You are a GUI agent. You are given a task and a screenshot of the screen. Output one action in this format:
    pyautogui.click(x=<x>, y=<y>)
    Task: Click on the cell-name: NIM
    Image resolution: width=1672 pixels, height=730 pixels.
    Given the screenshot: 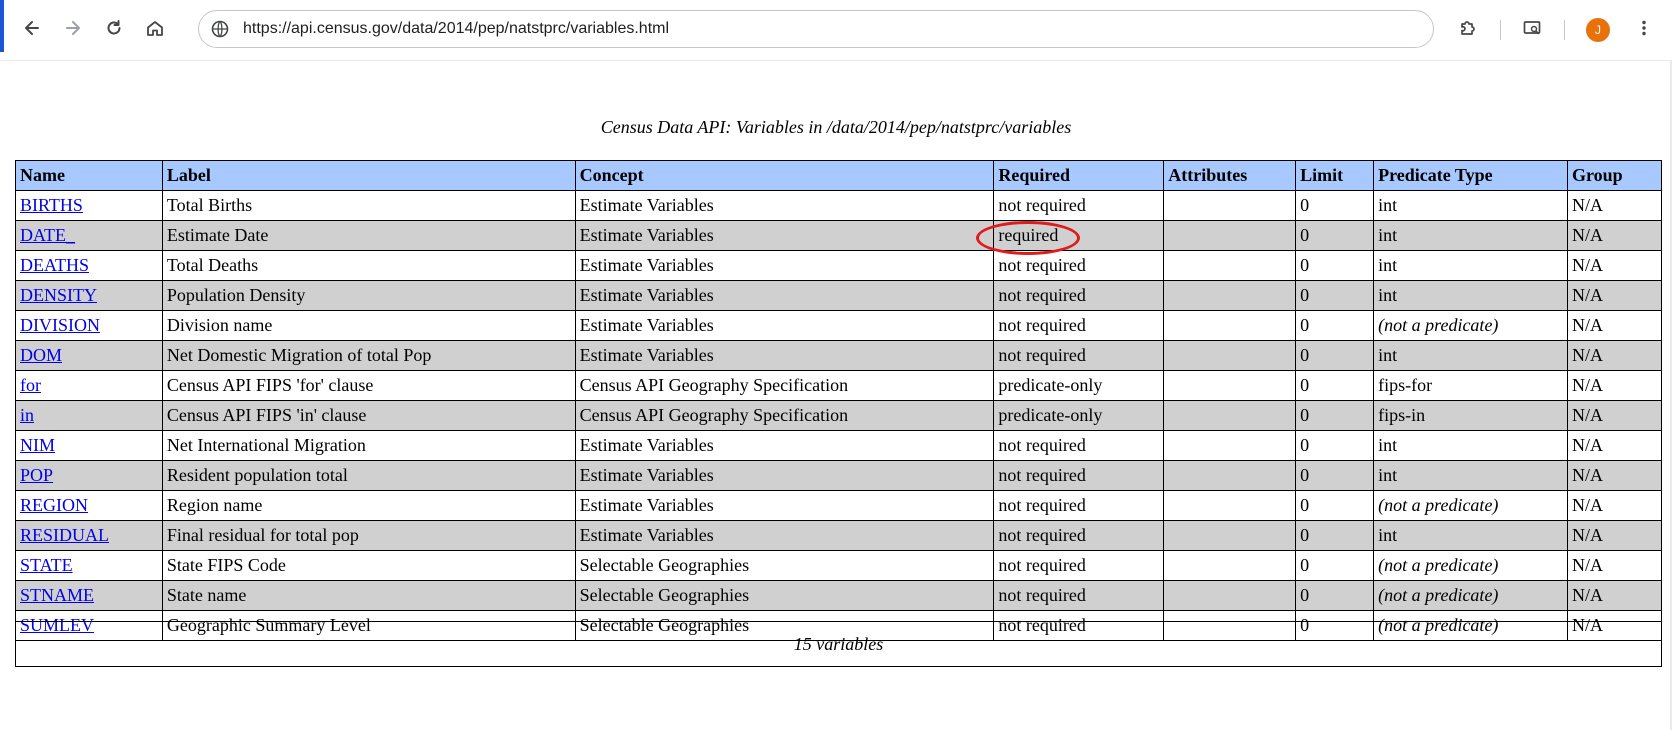 What is the action you would take?
    pyautogui.click(x=89, y=445)
    